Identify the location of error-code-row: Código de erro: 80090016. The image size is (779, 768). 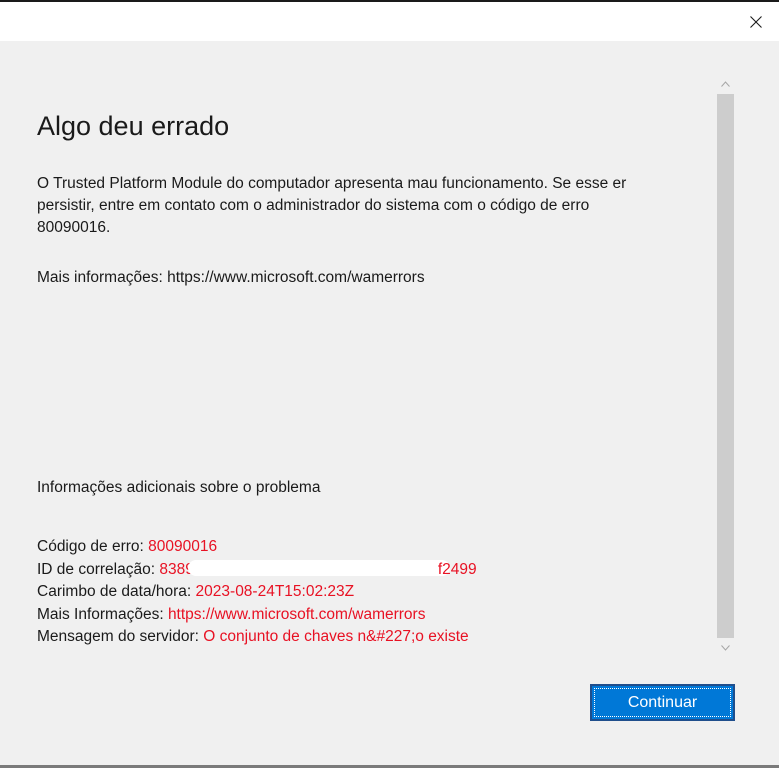
(257, 547).